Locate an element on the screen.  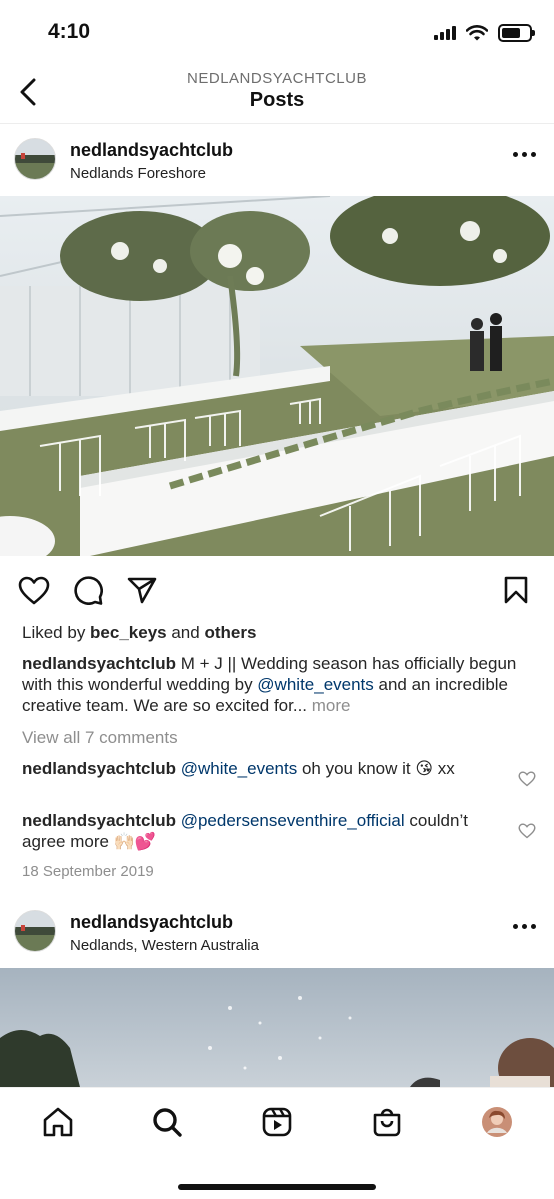
bookmark-icon is located at coordinates (516, 590).